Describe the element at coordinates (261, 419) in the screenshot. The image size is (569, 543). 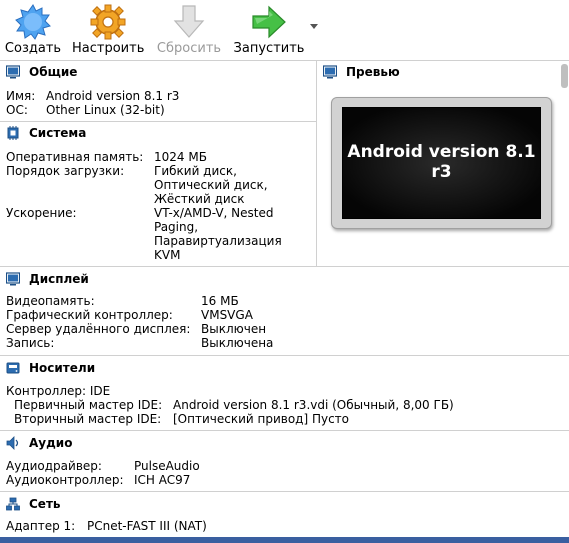
I see `secondary-master-value: [Оптический привод] Пусто` at that location.